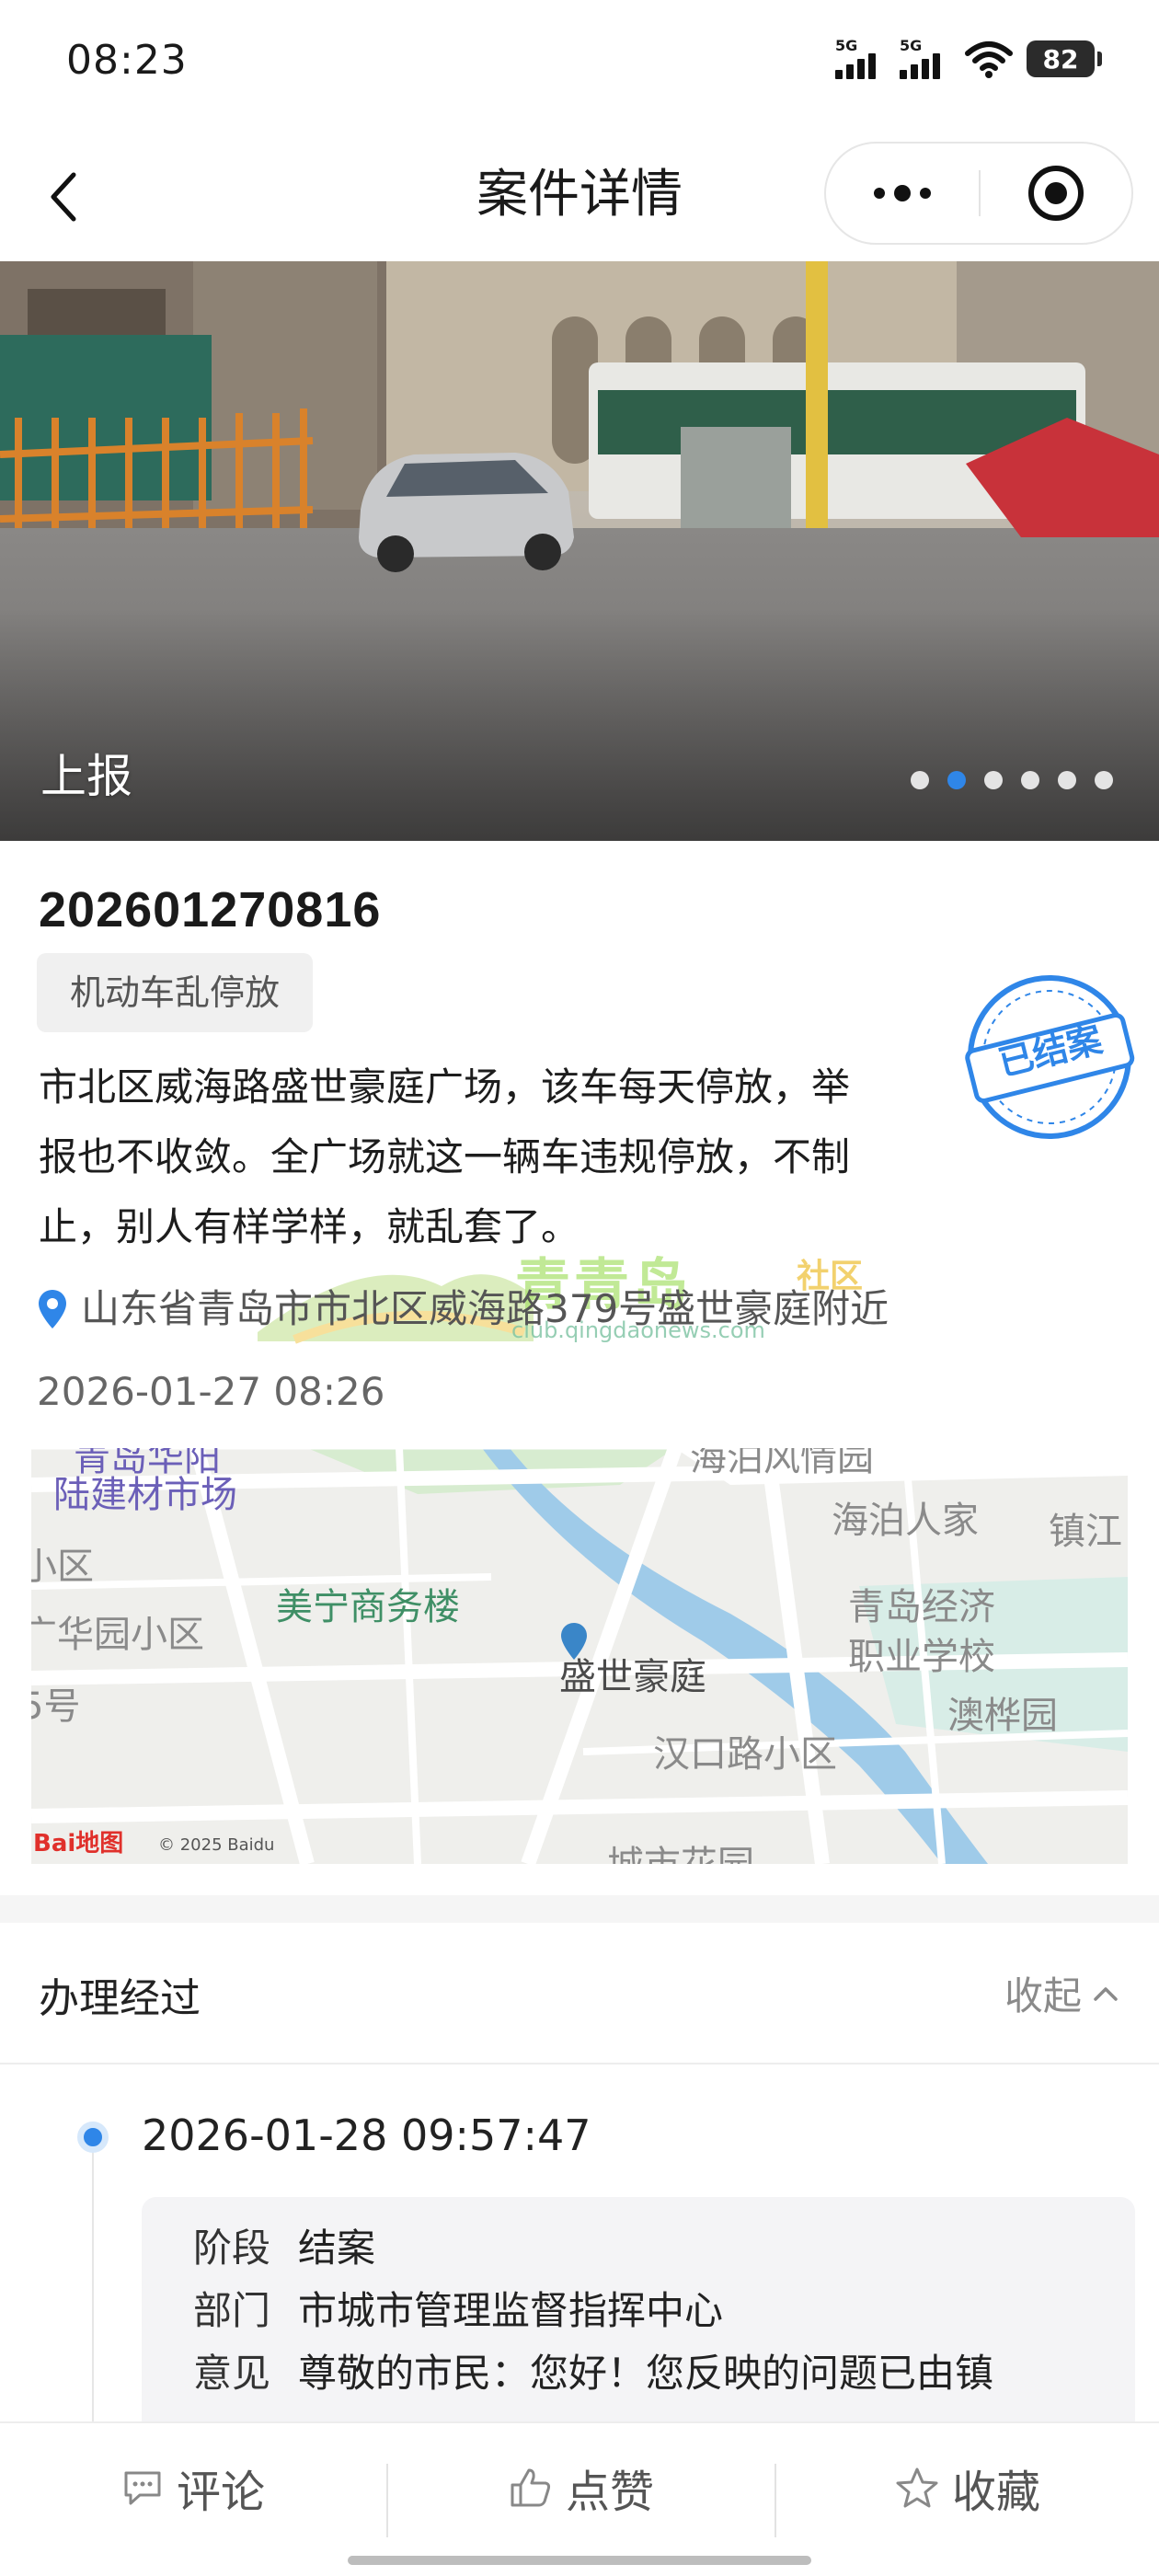 This screenshot has height=2576, width=1159. I want to click on chevron-up-icon, so click(1106, 1993).